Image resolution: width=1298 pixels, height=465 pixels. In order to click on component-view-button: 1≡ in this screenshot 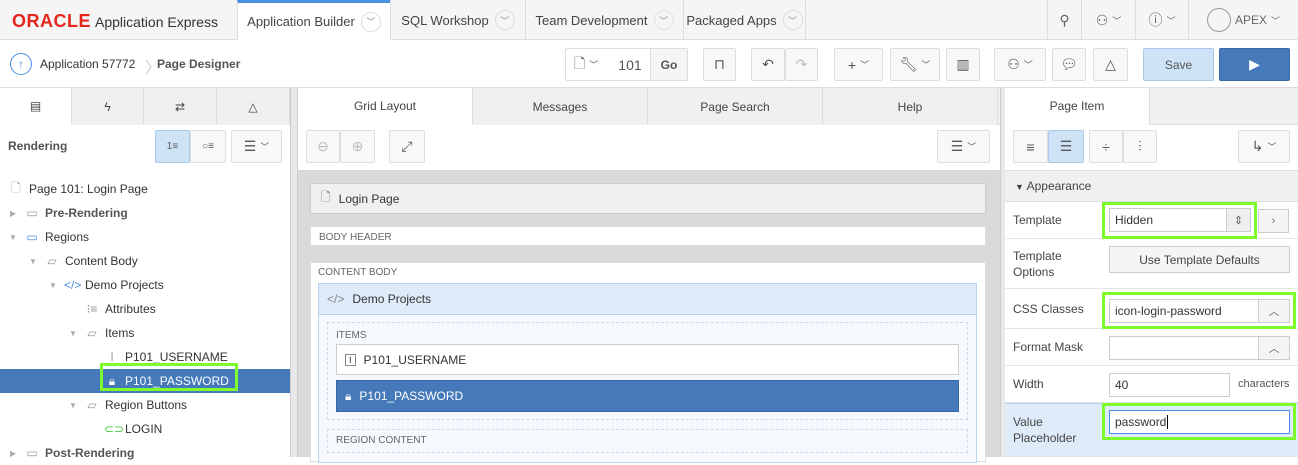, I will do `click(172, 146)`.